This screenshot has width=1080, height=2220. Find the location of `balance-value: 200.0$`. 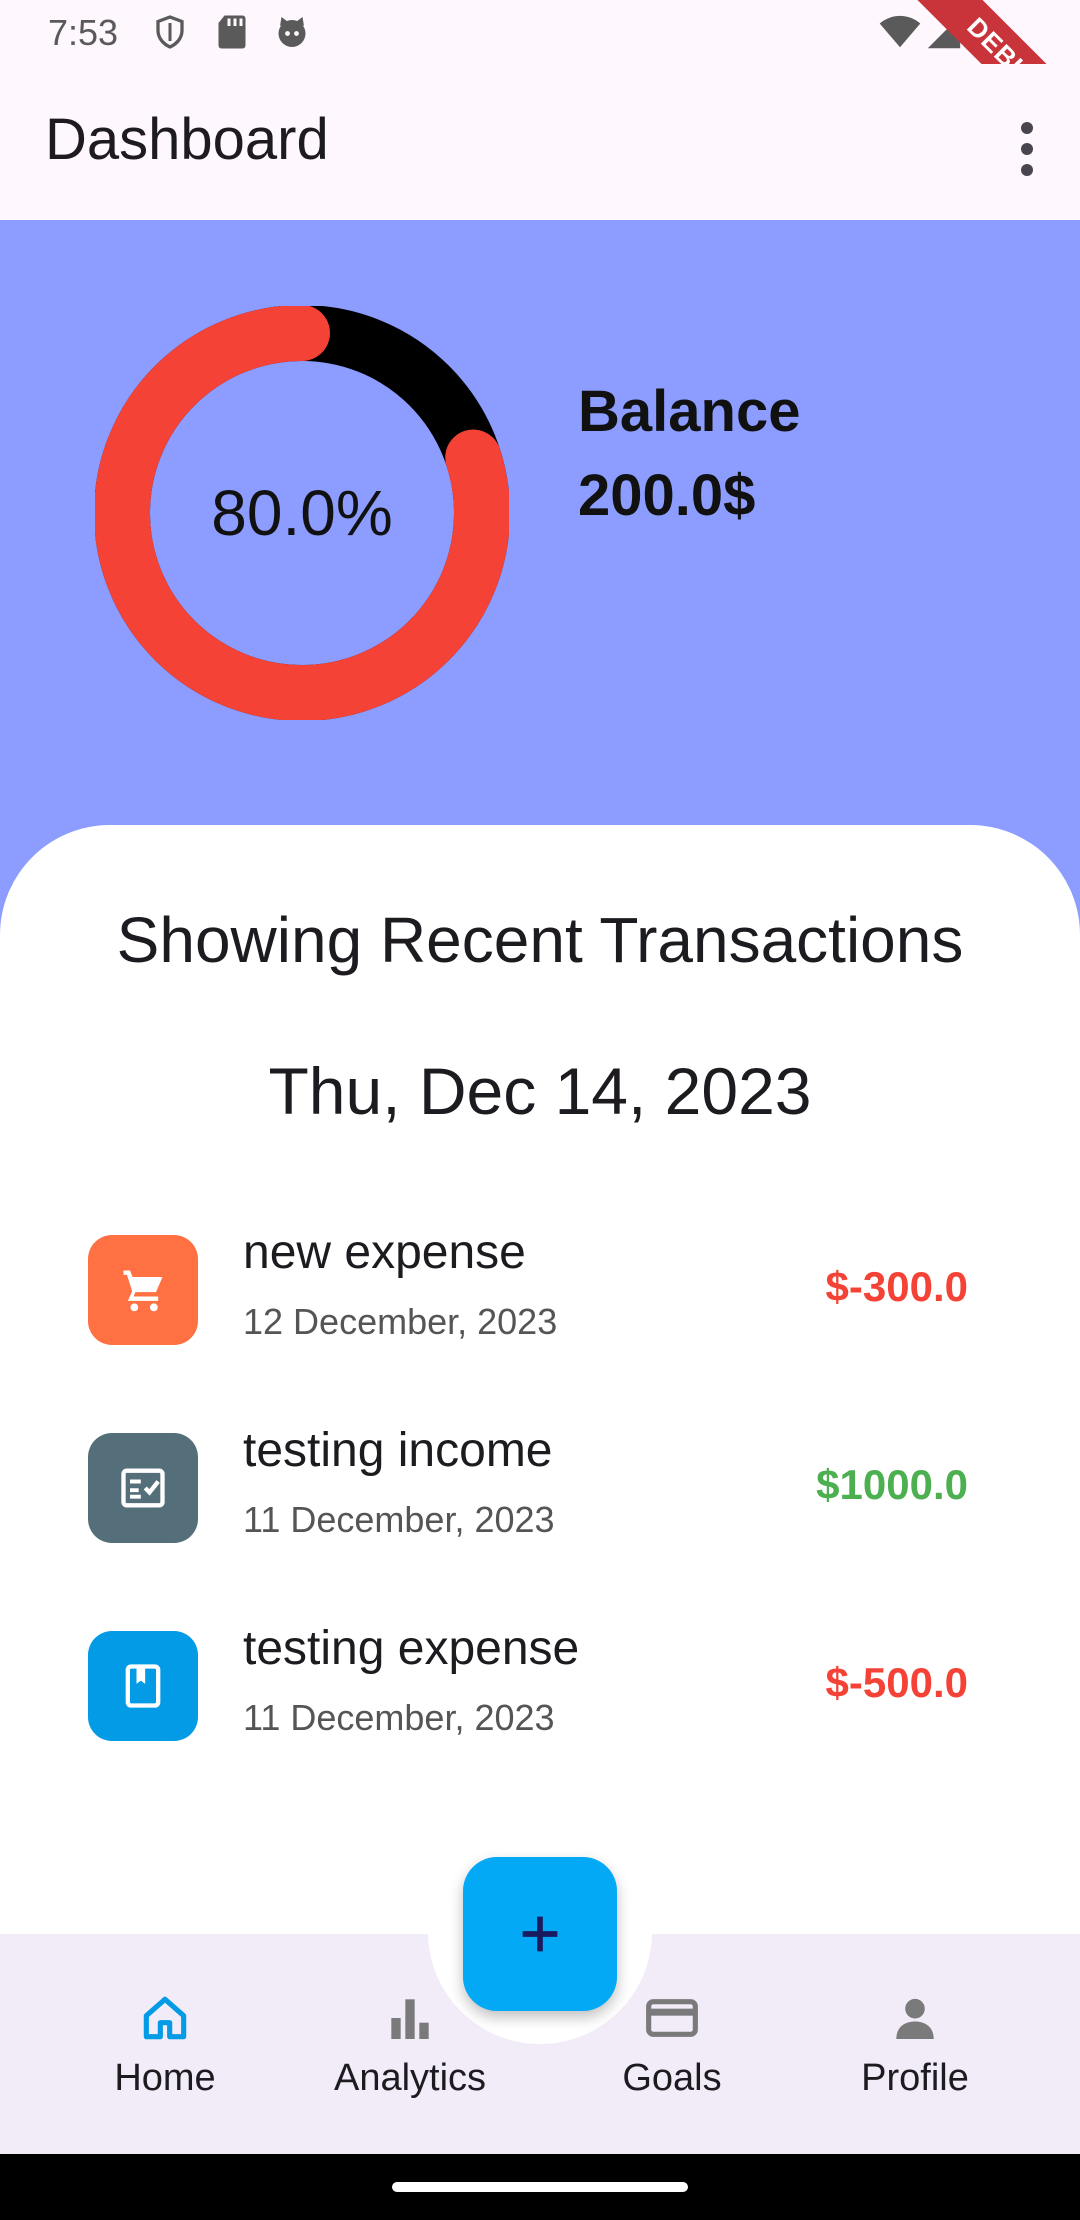

balance-value: 200.0$ is located at coordinates (667, 495).